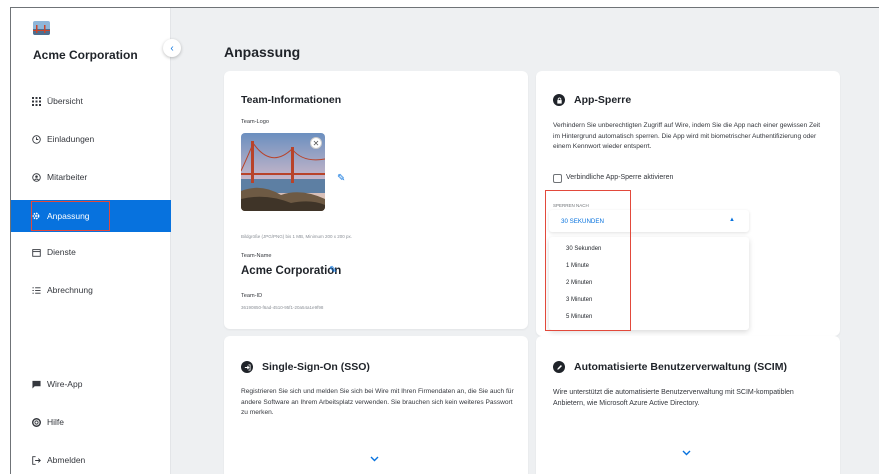 This screenshot has height=474, width=879. What do you see at coordinates (291, 100) in the screenshot?
I see `team-info-title: Team-Informationen` at bounding box center [291, 100].